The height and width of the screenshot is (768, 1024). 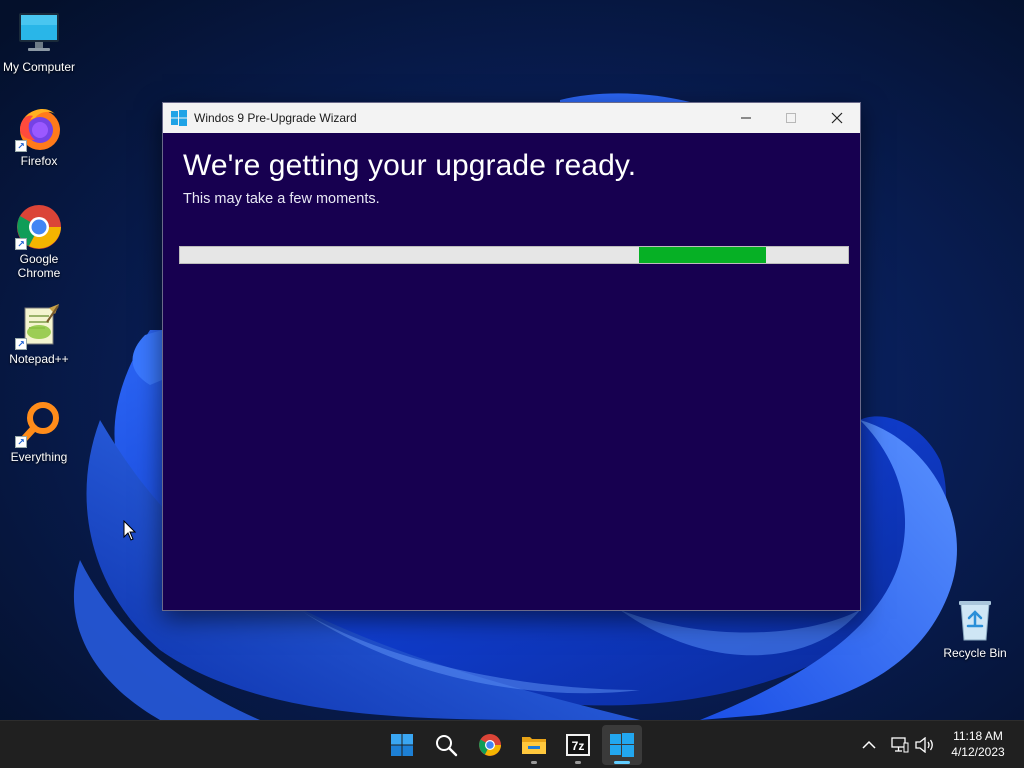 I want to click on clock-date: 4/12/2023, so click(x=978, y=752).